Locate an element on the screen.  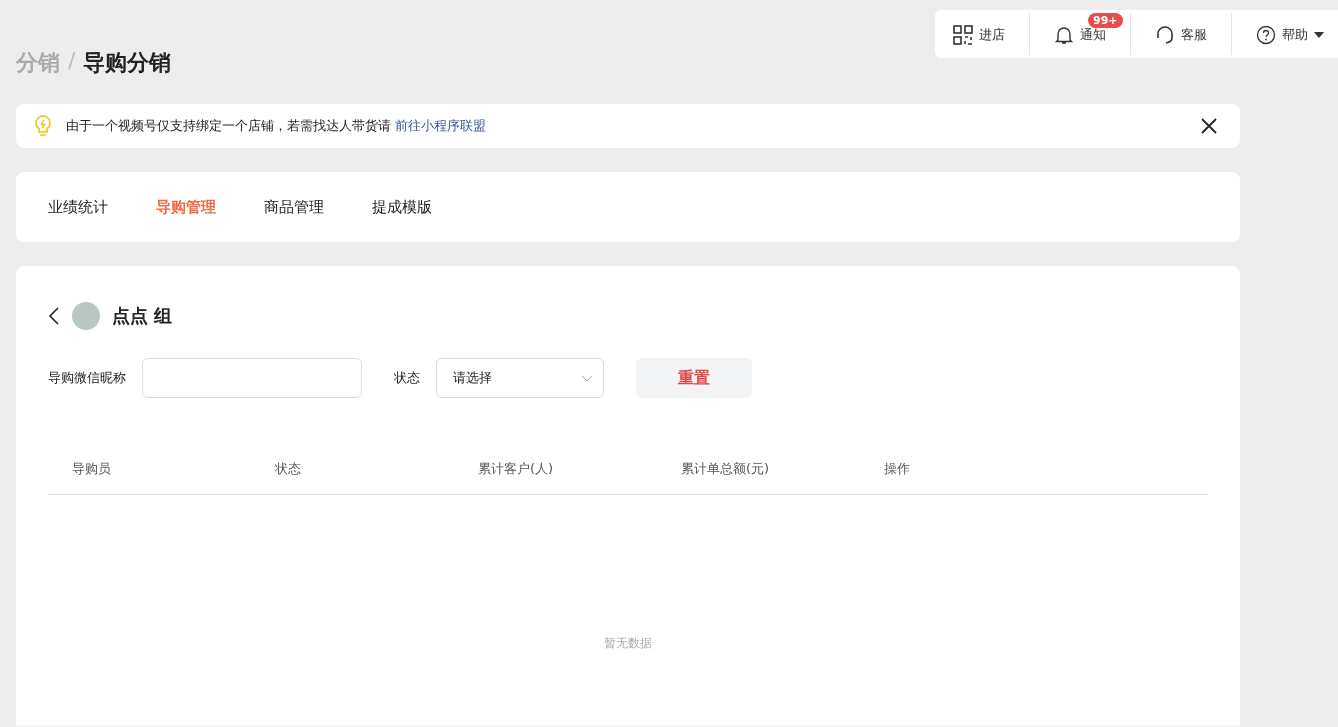
toolbar-item: 帮助 is located at coordinates (1277, 34).